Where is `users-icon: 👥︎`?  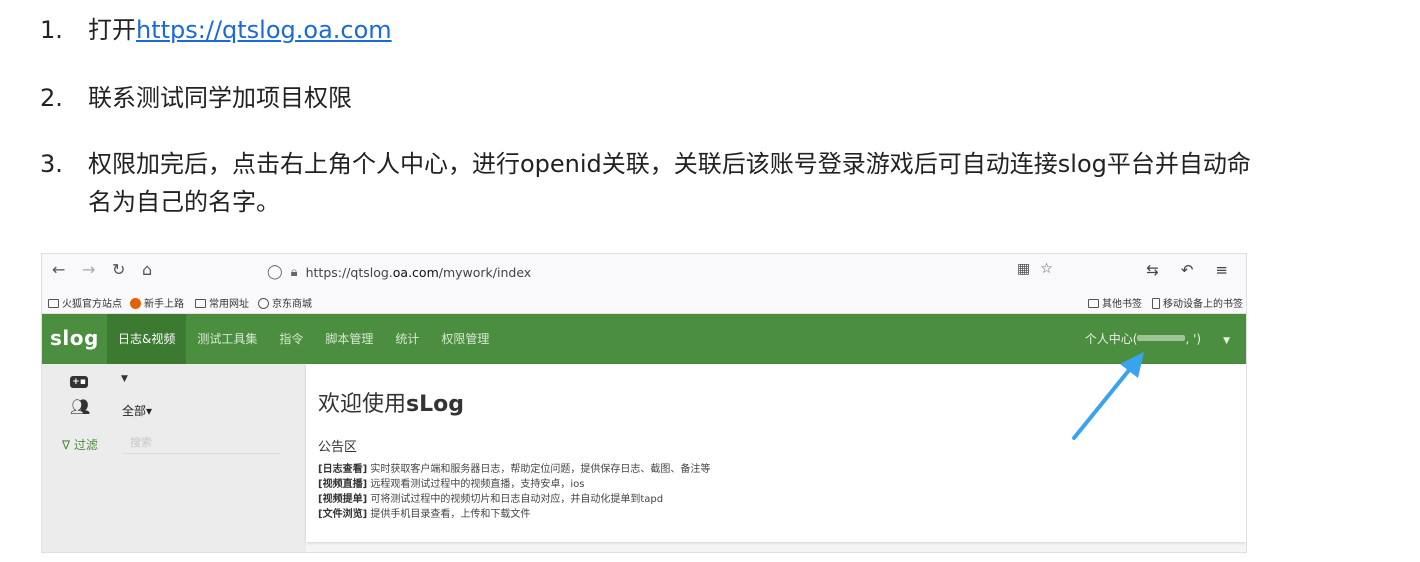 users-icon: 👥︎ is located at coordinates (80, 406).